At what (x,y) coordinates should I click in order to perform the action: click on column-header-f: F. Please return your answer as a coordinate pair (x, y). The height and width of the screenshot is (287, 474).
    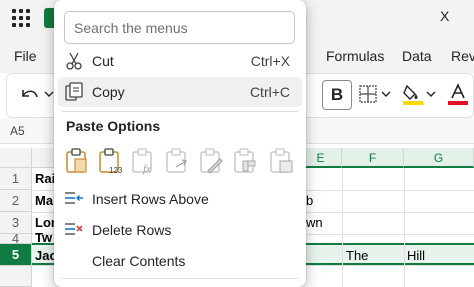
    Looking at the image, I should click on (373, 158).